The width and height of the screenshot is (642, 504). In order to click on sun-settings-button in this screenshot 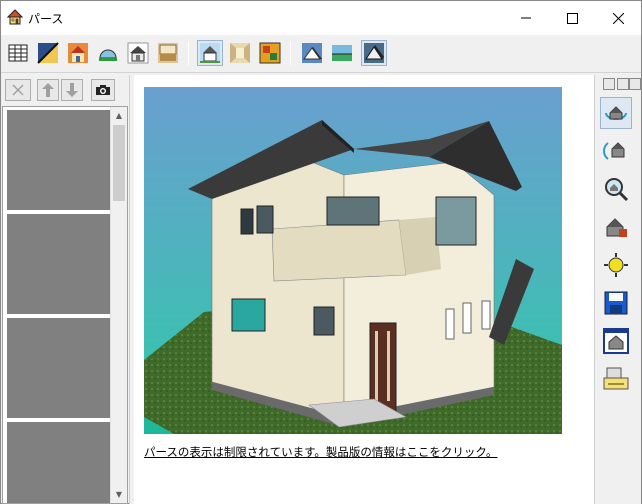, I will do `click(616, 265)`.